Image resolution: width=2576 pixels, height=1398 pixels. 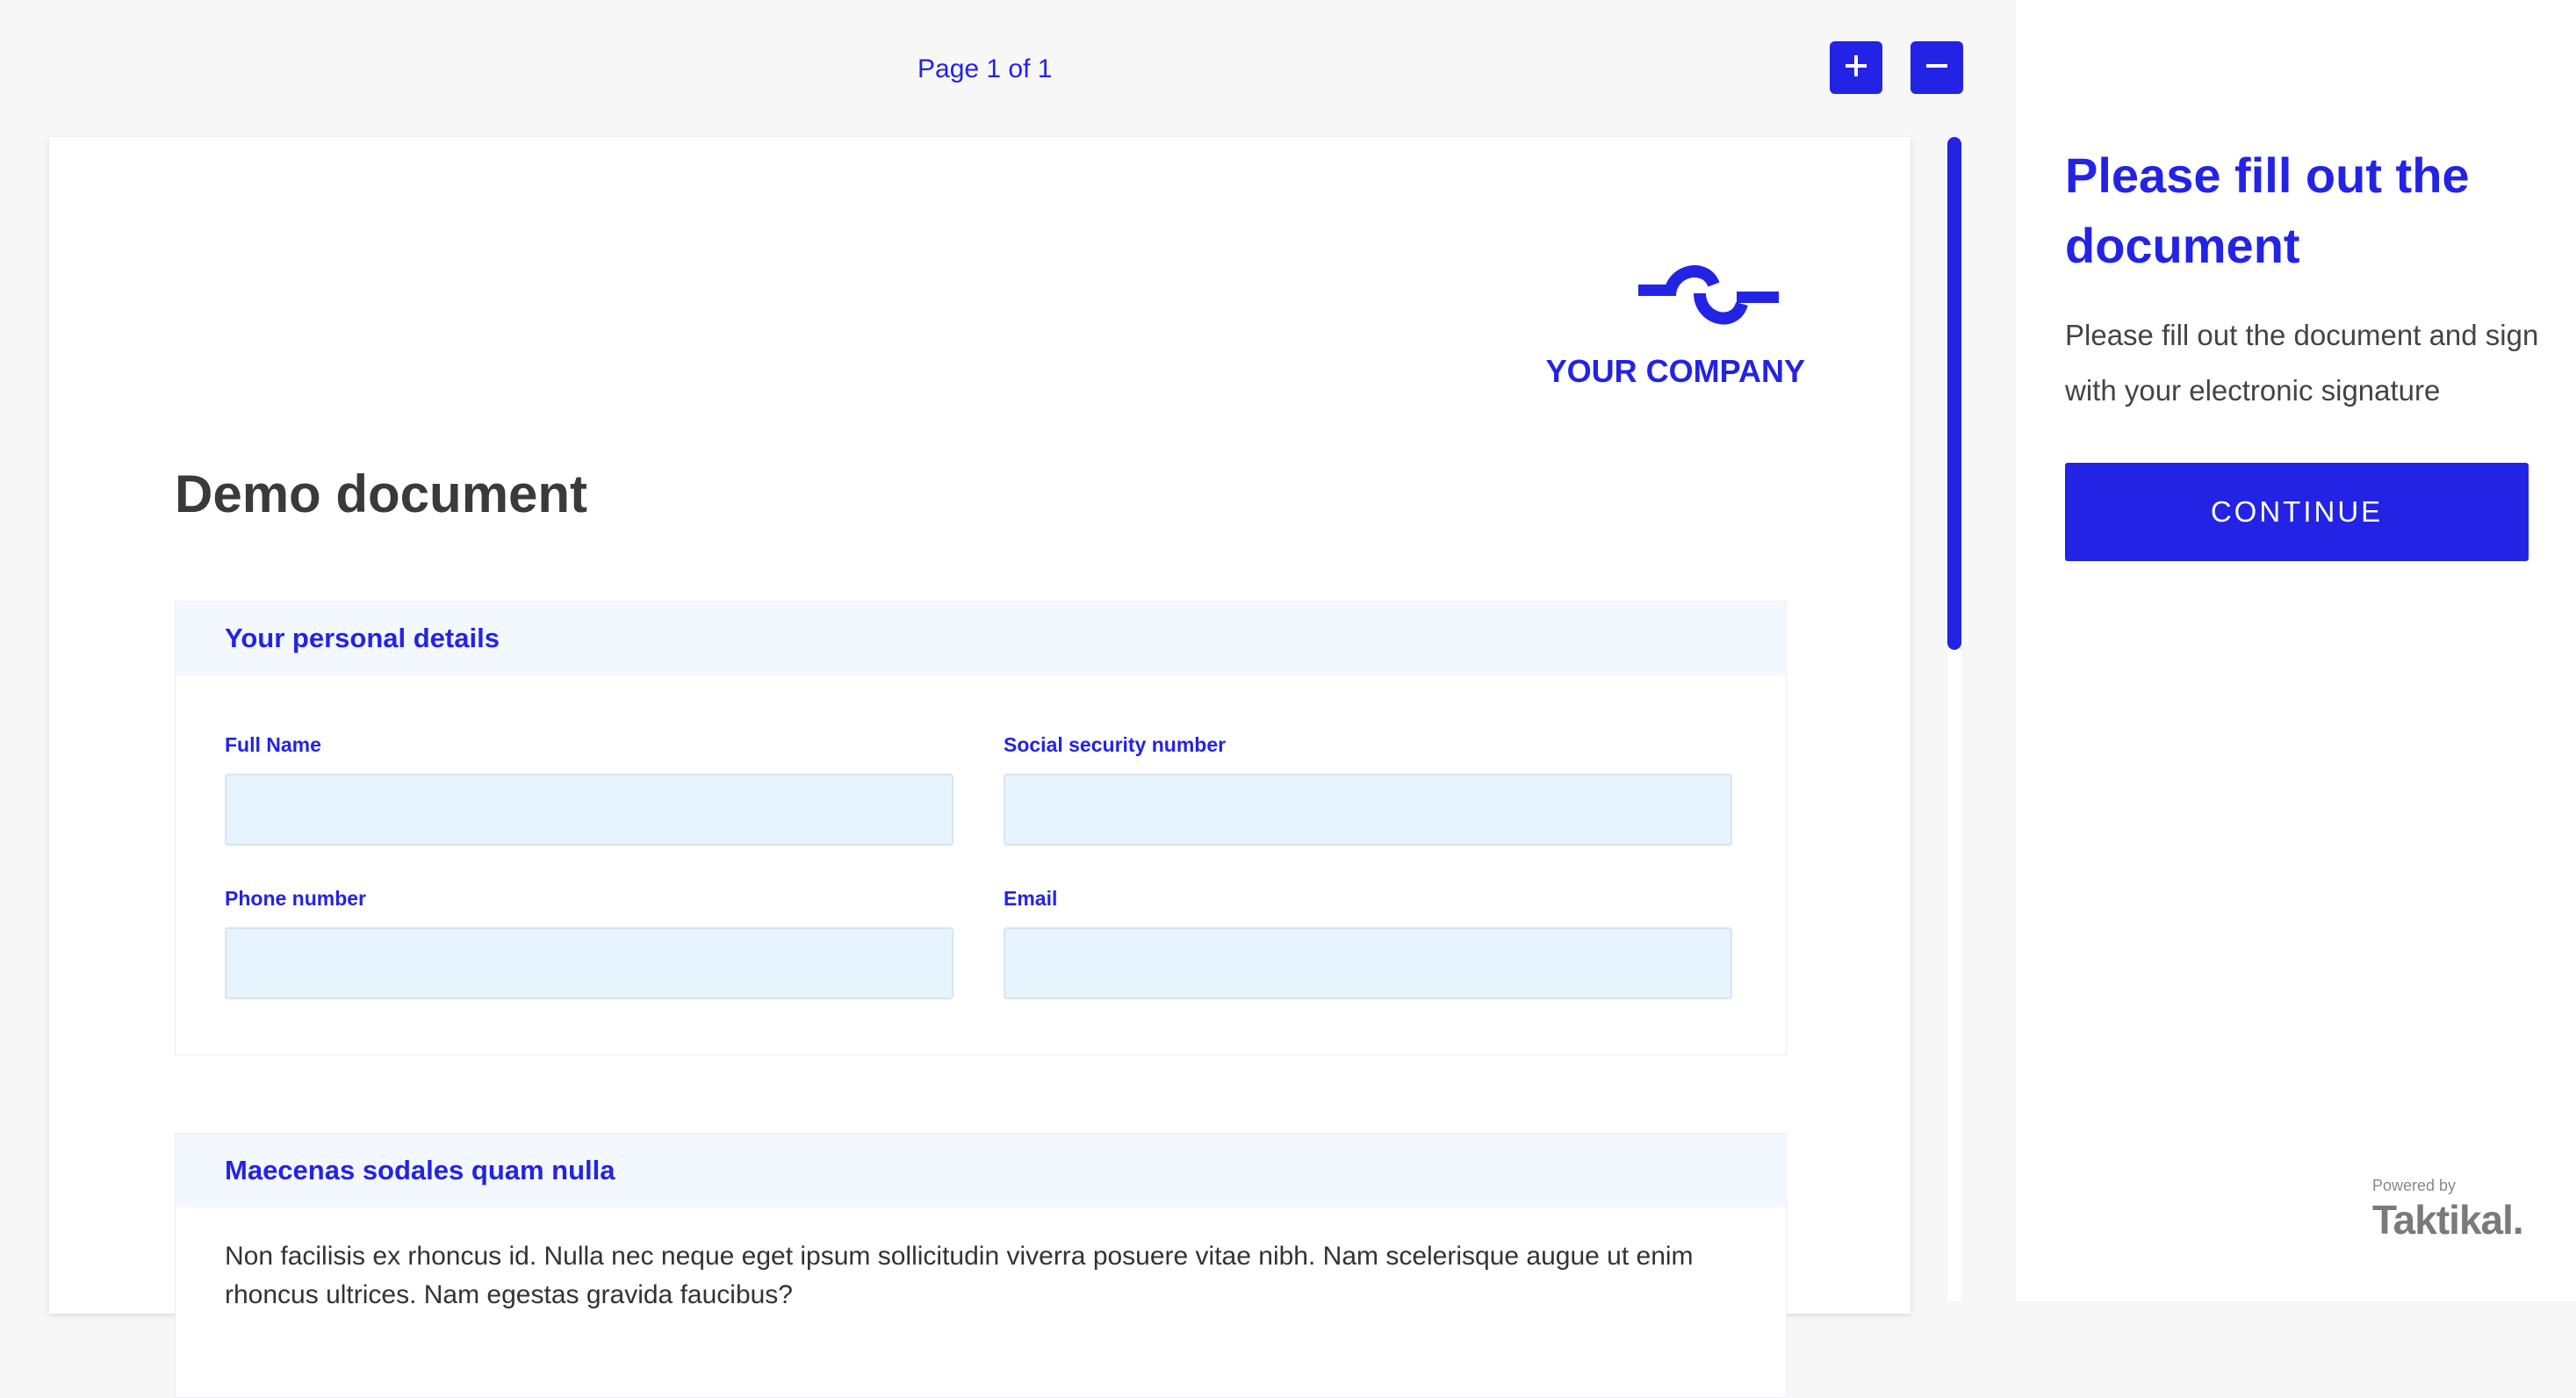 I want to click on phone-number-input, so click(x=589, y=963).